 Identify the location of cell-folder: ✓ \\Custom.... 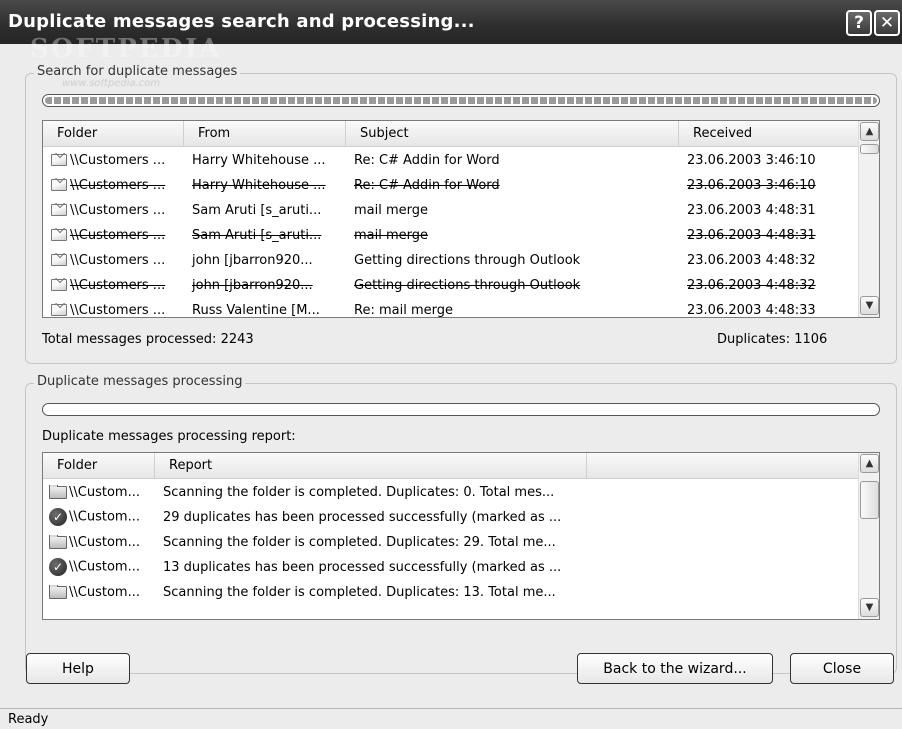
(102, 567).